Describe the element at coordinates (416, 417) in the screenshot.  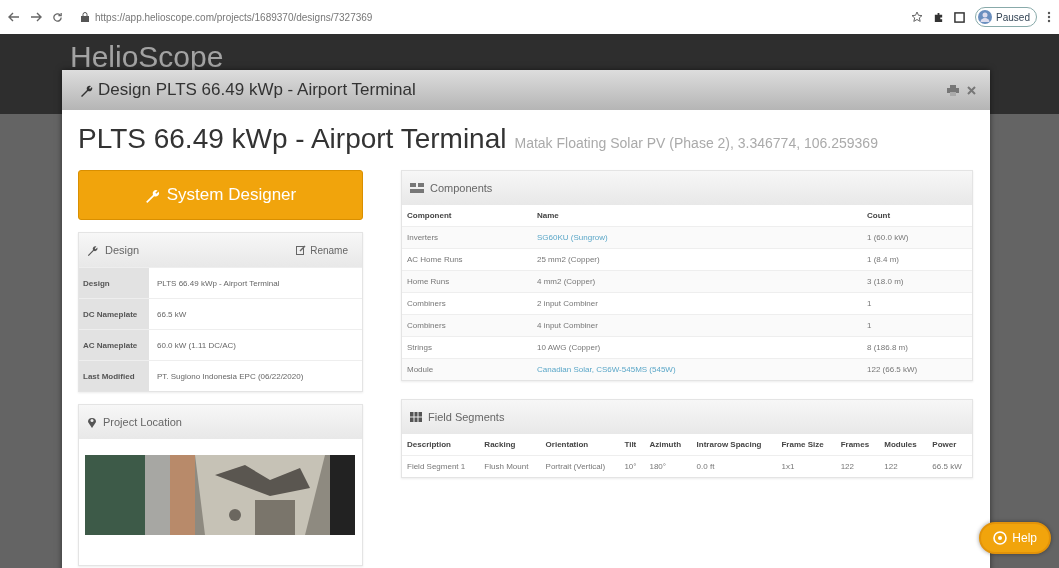
I see `grid-icon` at that location.